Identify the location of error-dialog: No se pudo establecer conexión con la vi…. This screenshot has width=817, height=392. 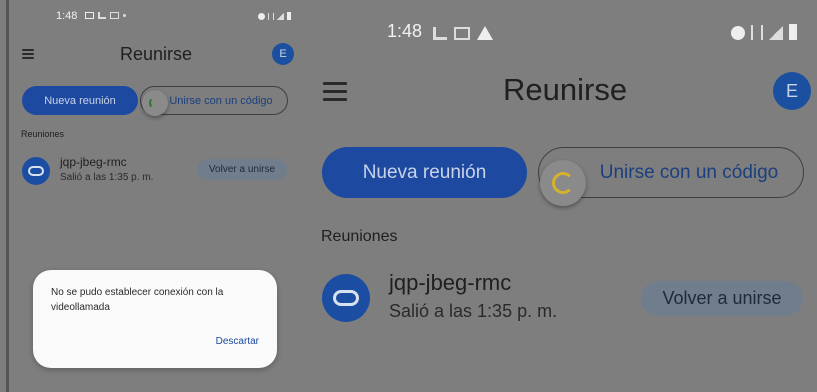
(155, 319).